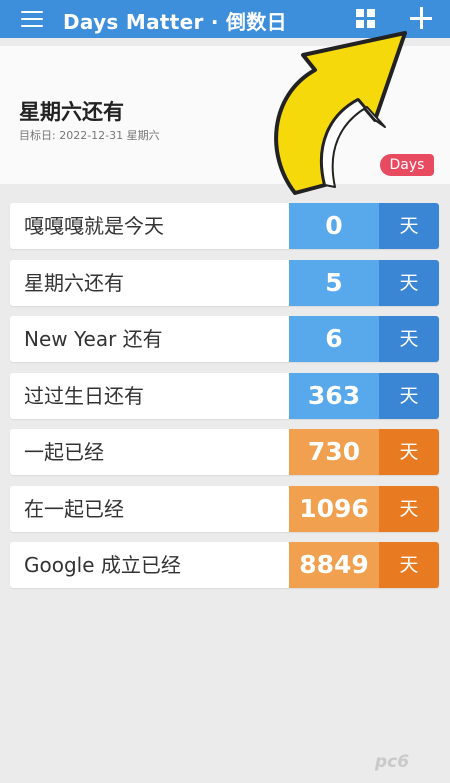  What do you see at coordinates (71, 112) in the screenshot?
I see `featured-event-title: 星期六还有` at bounding box center [71, 112].